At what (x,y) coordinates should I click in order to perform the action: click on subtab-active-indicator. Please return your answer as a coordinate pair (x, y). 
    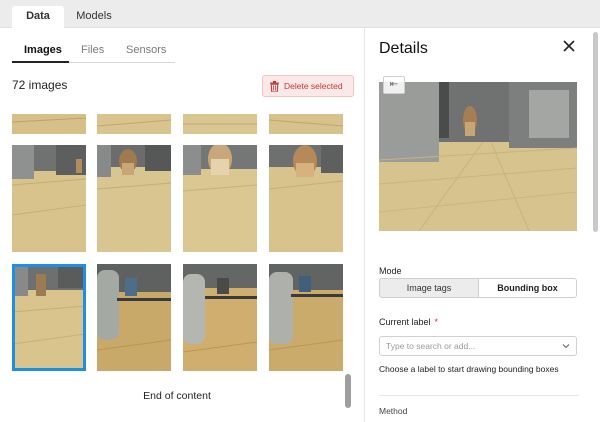
    Looking at the image, I should click on (40, 62).